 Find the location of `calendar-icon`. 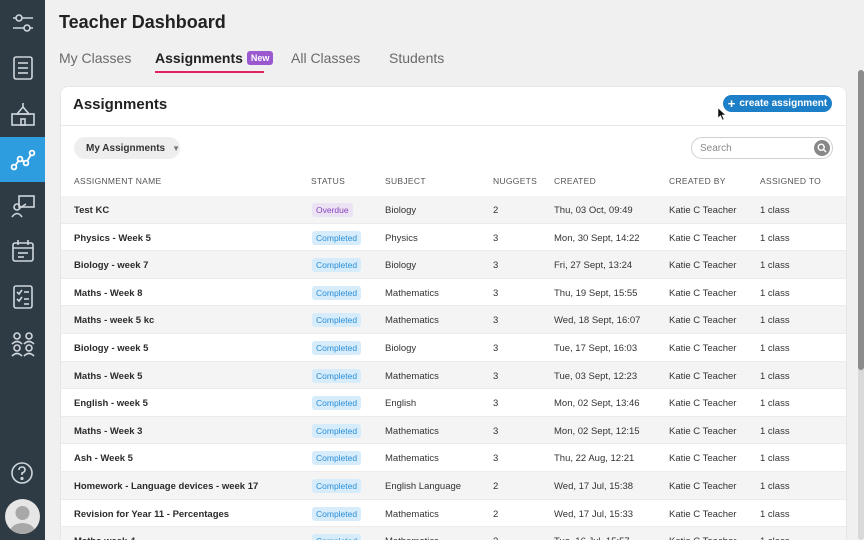

calendar-icon is located at coordinates (22, 250).